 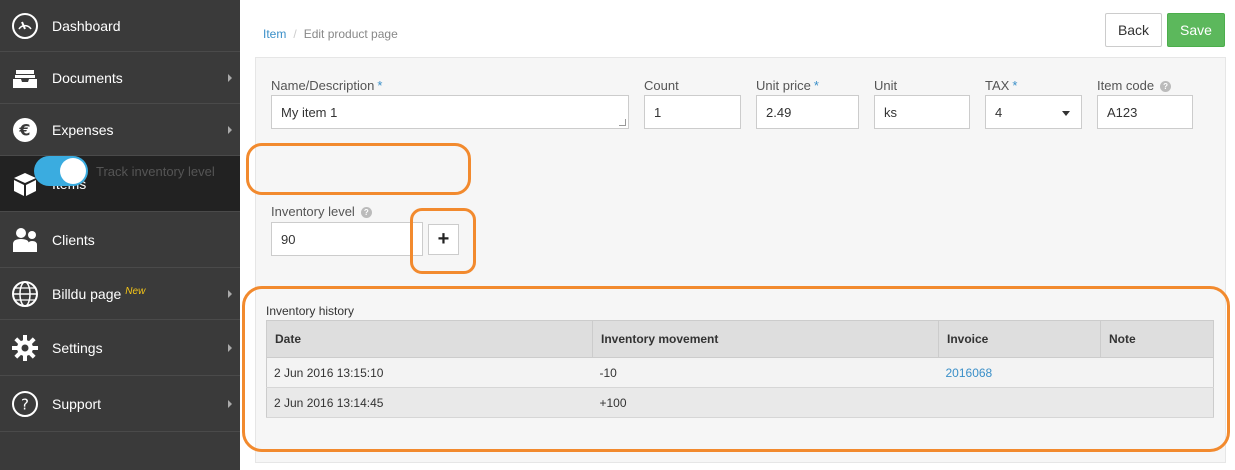 I want to click on question-icon: ?, so click(x=25, y=404).